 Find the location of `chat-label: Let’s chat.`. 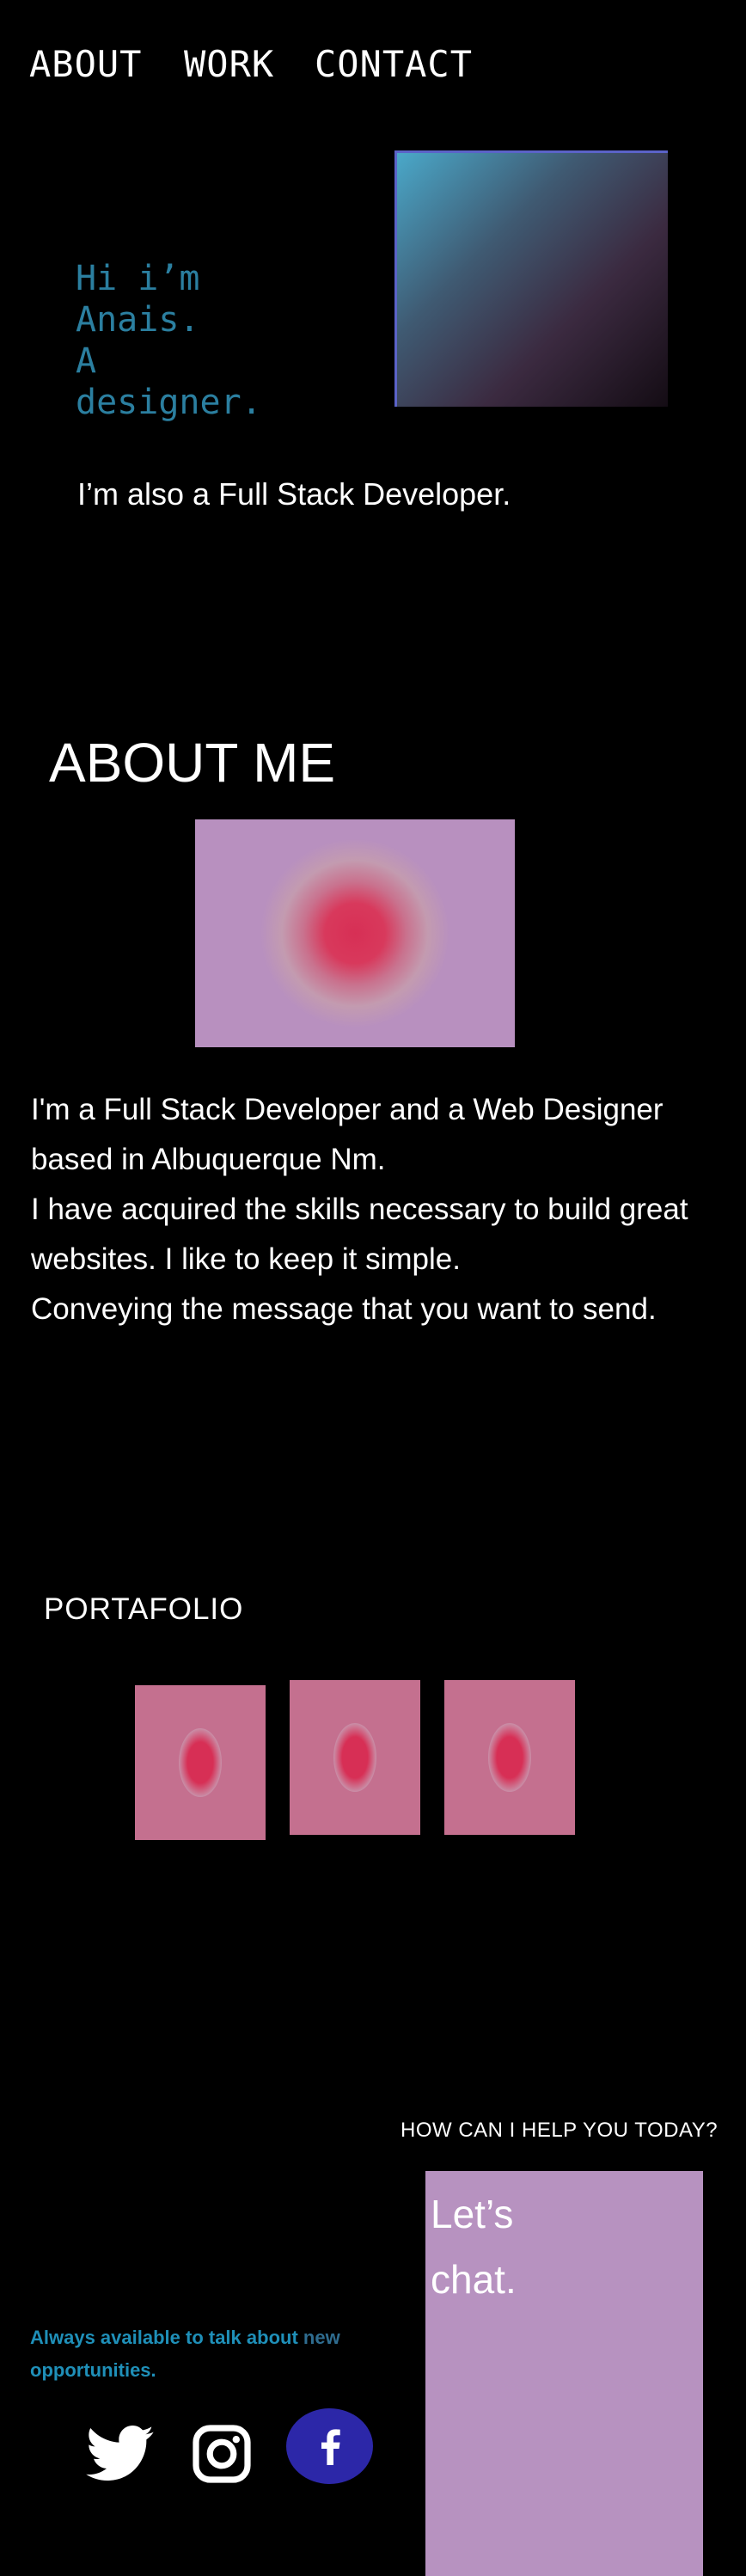

chat-label: Let’s chat. is located at coordinates (516, 2246).